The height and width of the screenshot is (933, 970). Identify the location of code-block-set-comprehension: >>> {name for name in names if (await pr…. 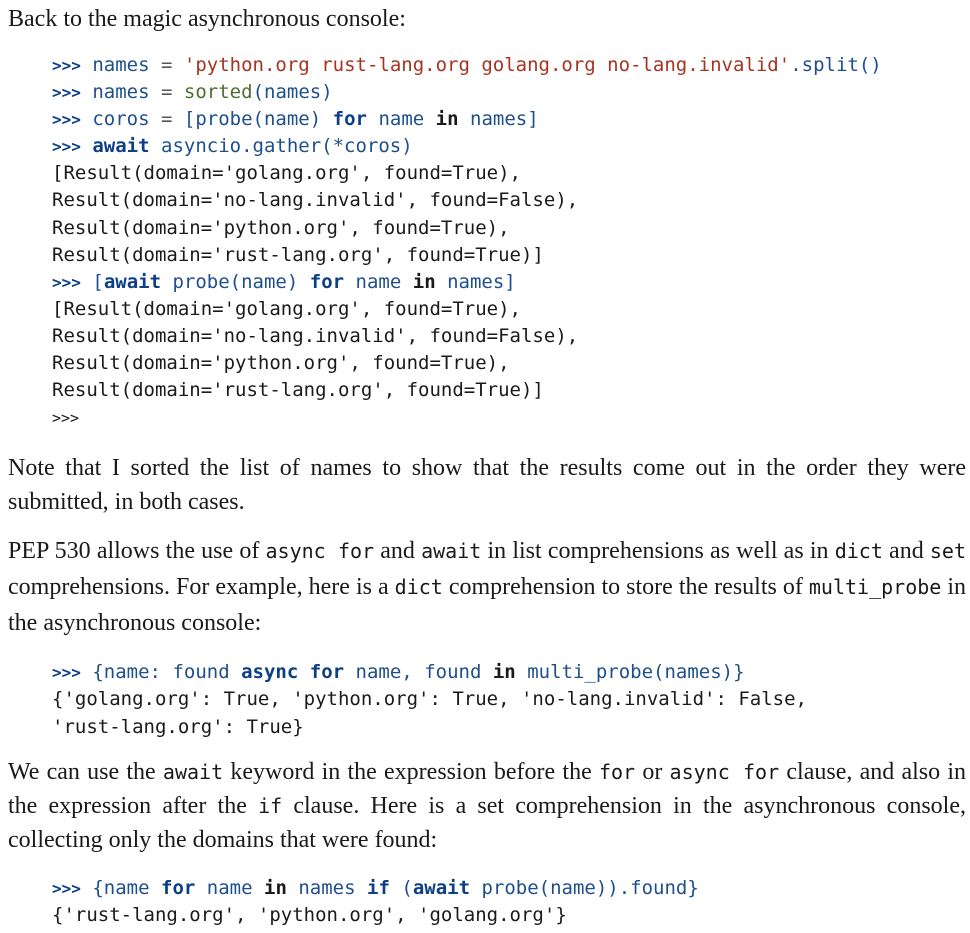
(487, 902).